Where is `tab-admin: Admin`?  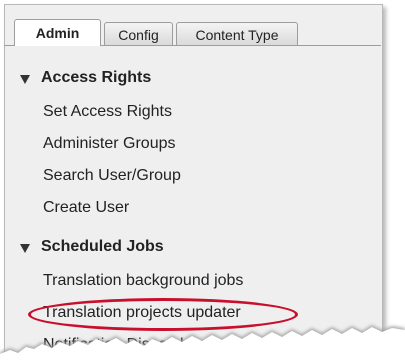
tab-admin: Admin is located at coordinates (57, 32).